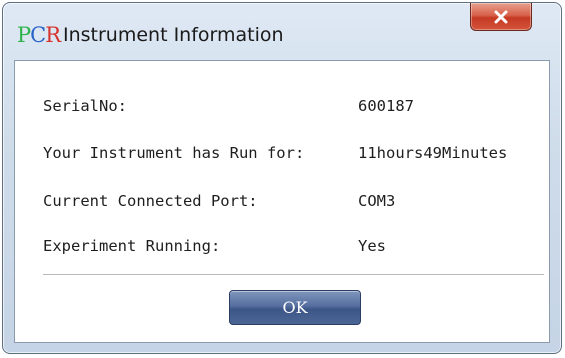  Describe the element at coordinates (24, 35) in the screenshot. I see `icon-letter-p: P` at that location.